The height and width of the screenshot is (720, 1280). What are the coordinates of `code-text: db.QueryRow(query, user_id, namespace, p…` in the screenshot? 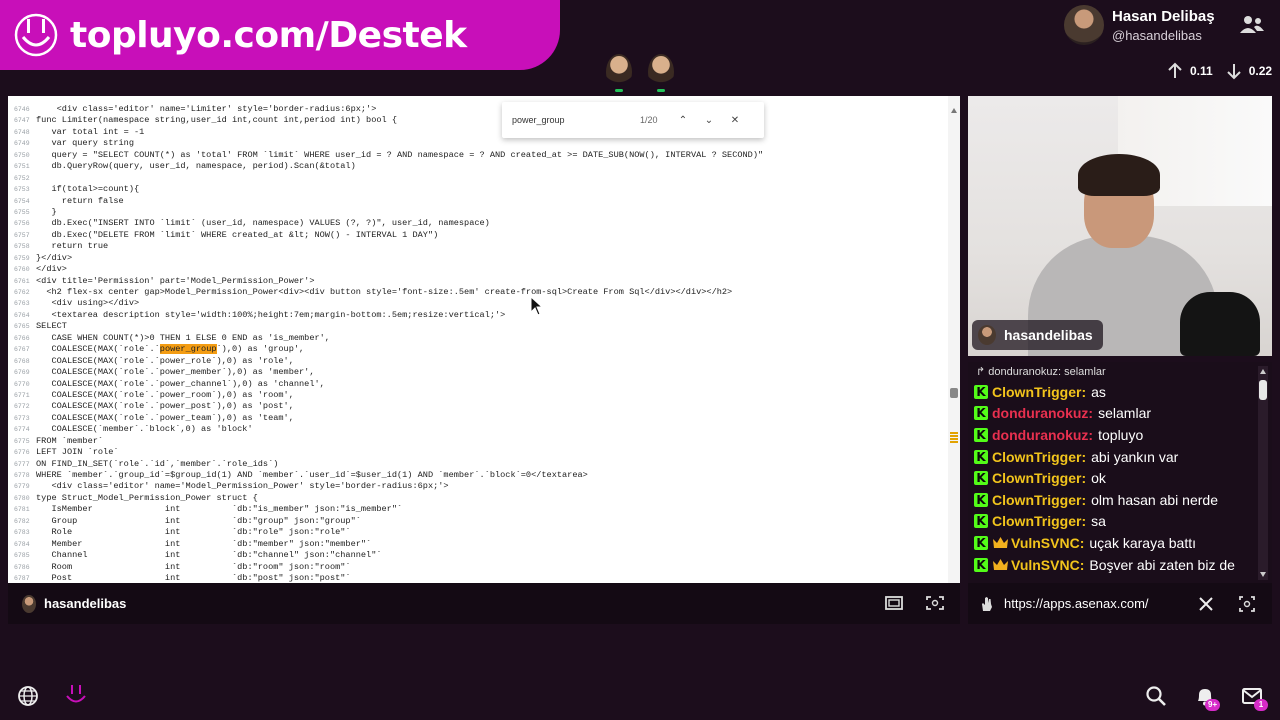 It's located at (196, 166).